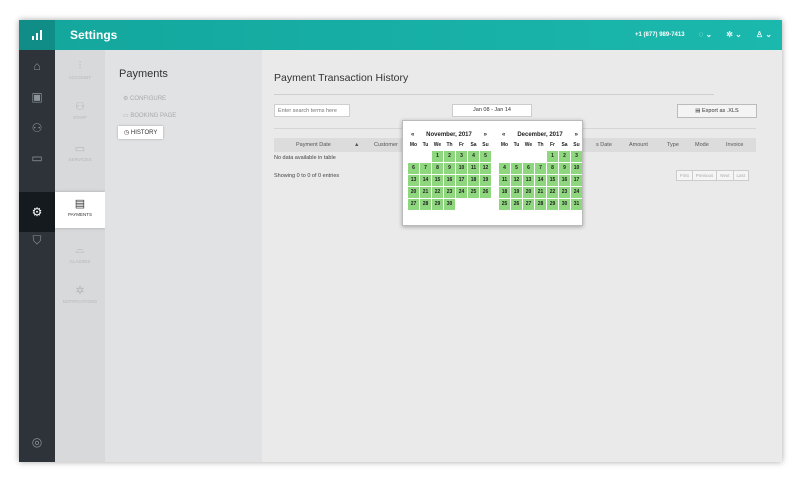 The height and width of the screenshot is (483, 800). Describe the element at coordinates (37, 128) in the screenshot. I see `users-icon: ⚇` at that location.